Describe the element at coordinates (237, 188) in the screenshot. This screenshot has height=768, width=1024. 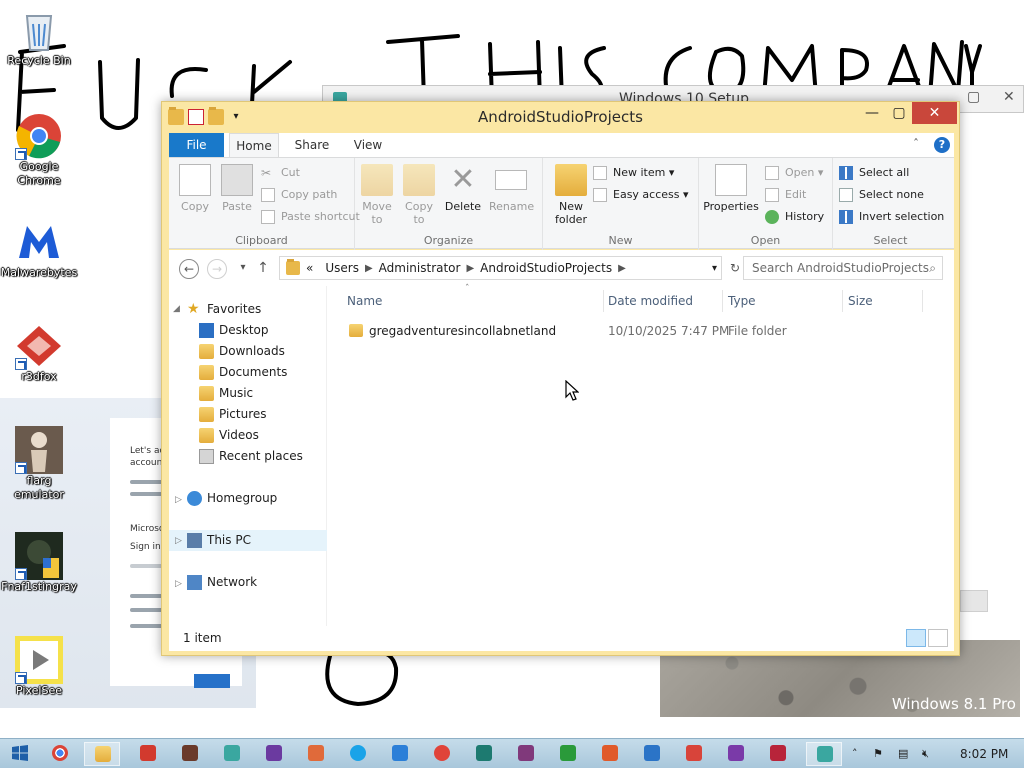
I see `paste-button: Paste` at that location.